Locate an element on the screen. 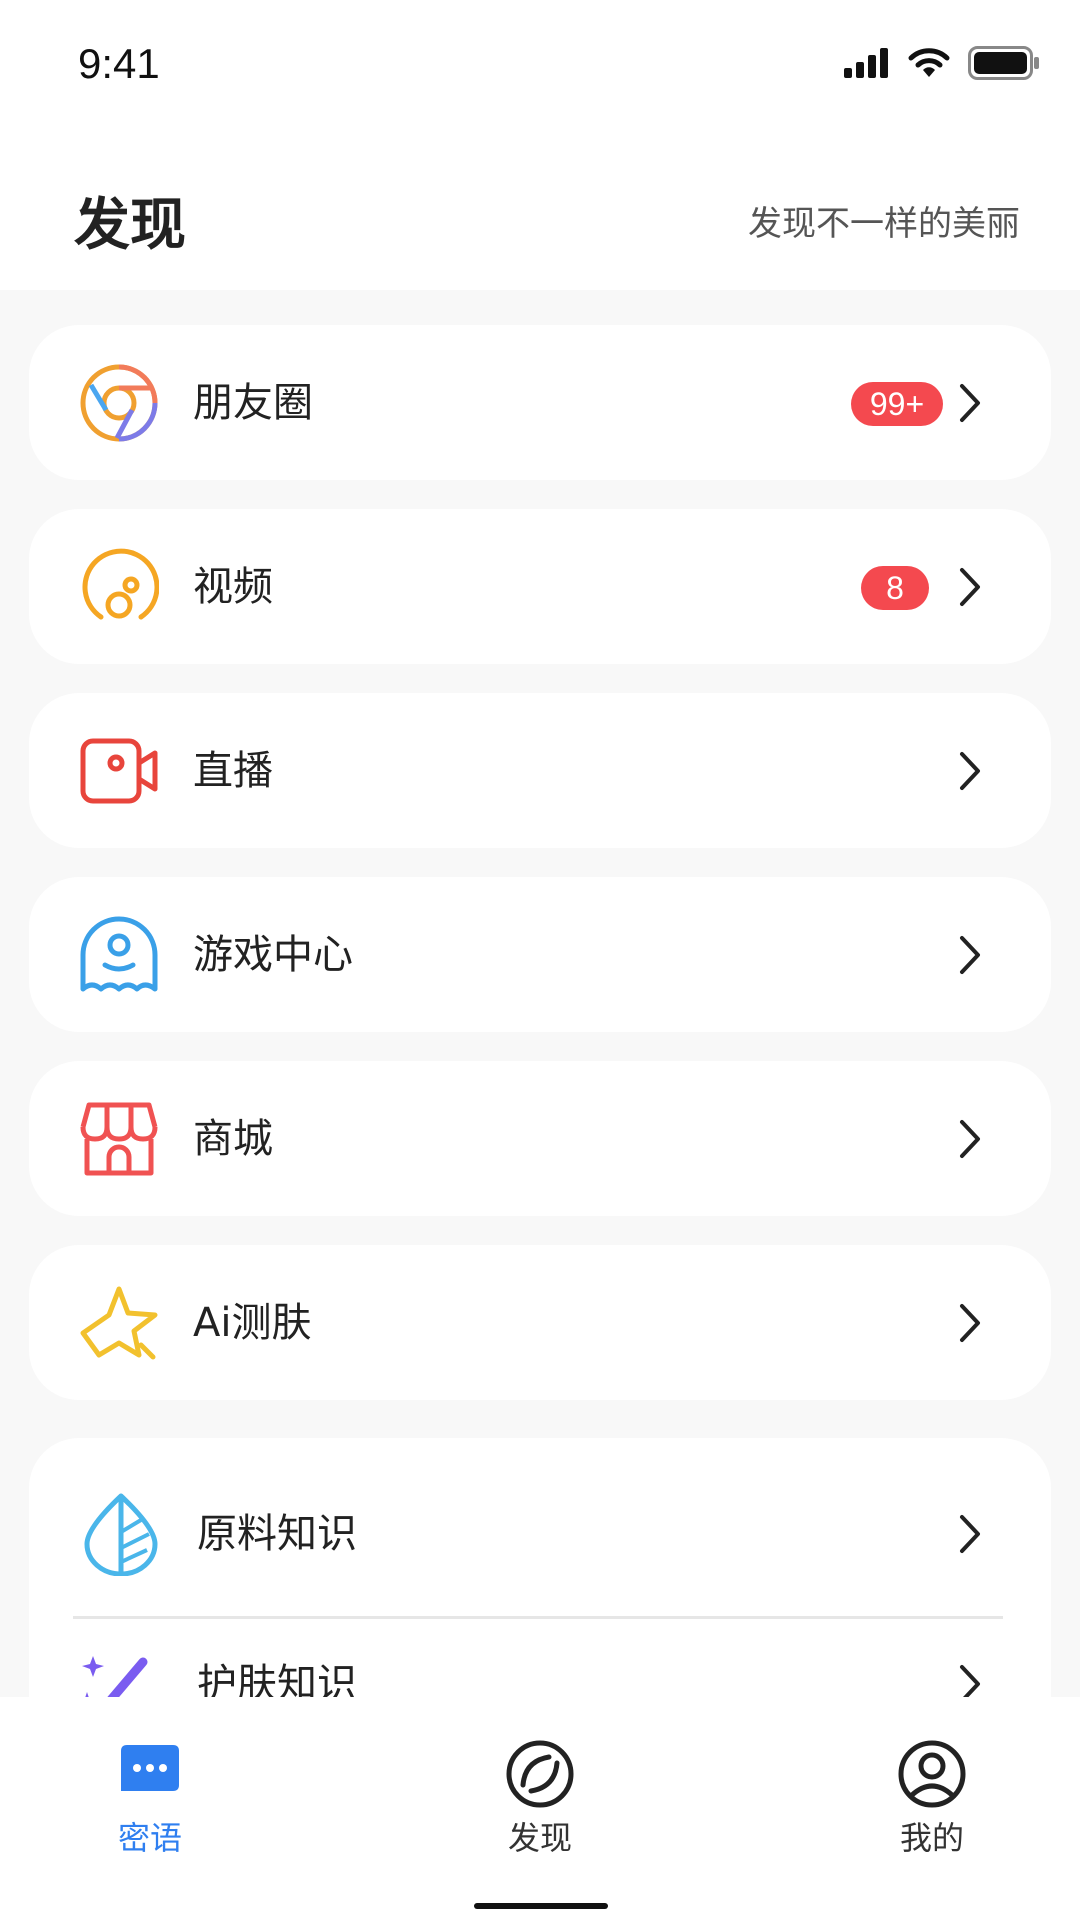 The image size is (1080, 1920). menu-item-label: 朋友圈 is located at coordinates (253, 403).